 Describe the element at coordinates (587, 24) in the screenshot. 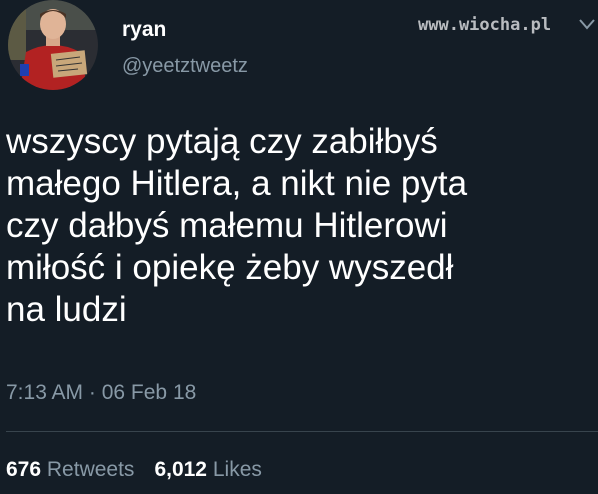

I see `chevron-down-icon` at that location.